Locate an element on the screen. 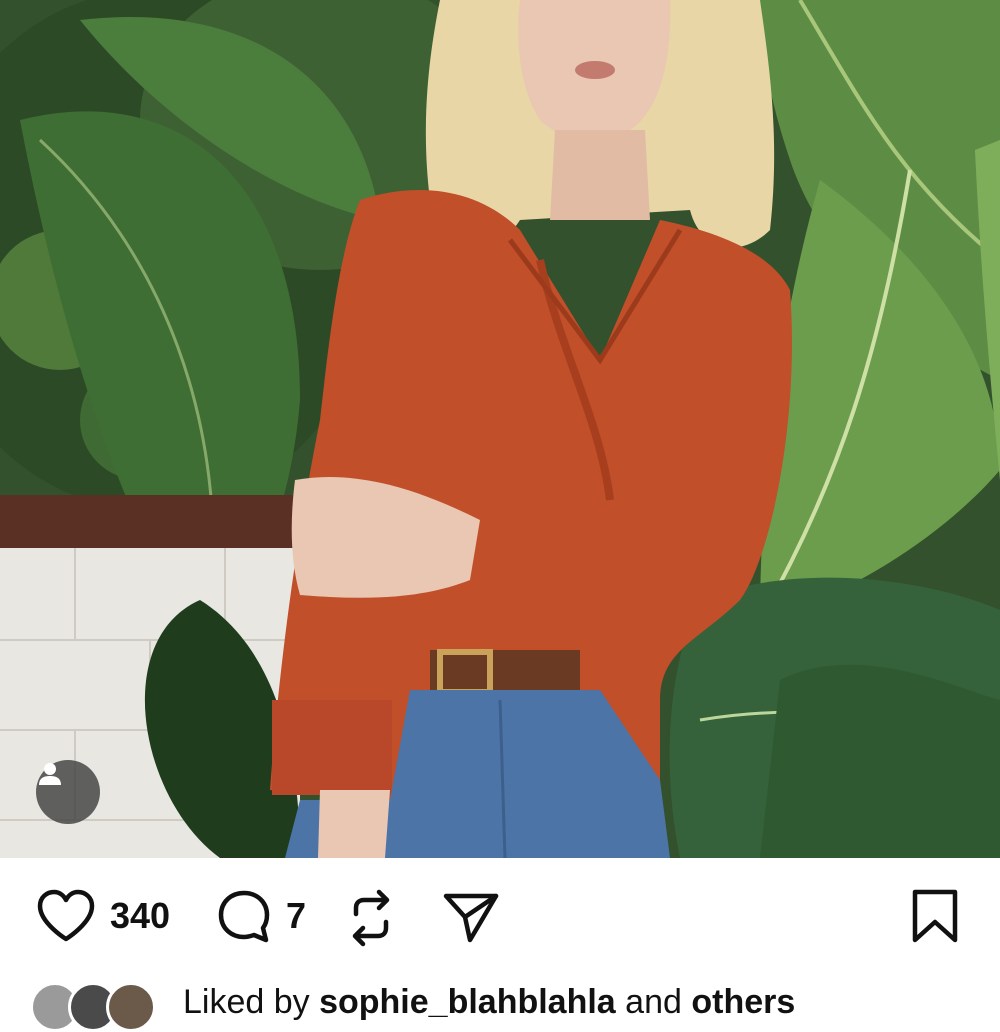 The width and height of the screenshot is (1000, 1032). comment-bubble-icon is located at coordinates (244, 916).